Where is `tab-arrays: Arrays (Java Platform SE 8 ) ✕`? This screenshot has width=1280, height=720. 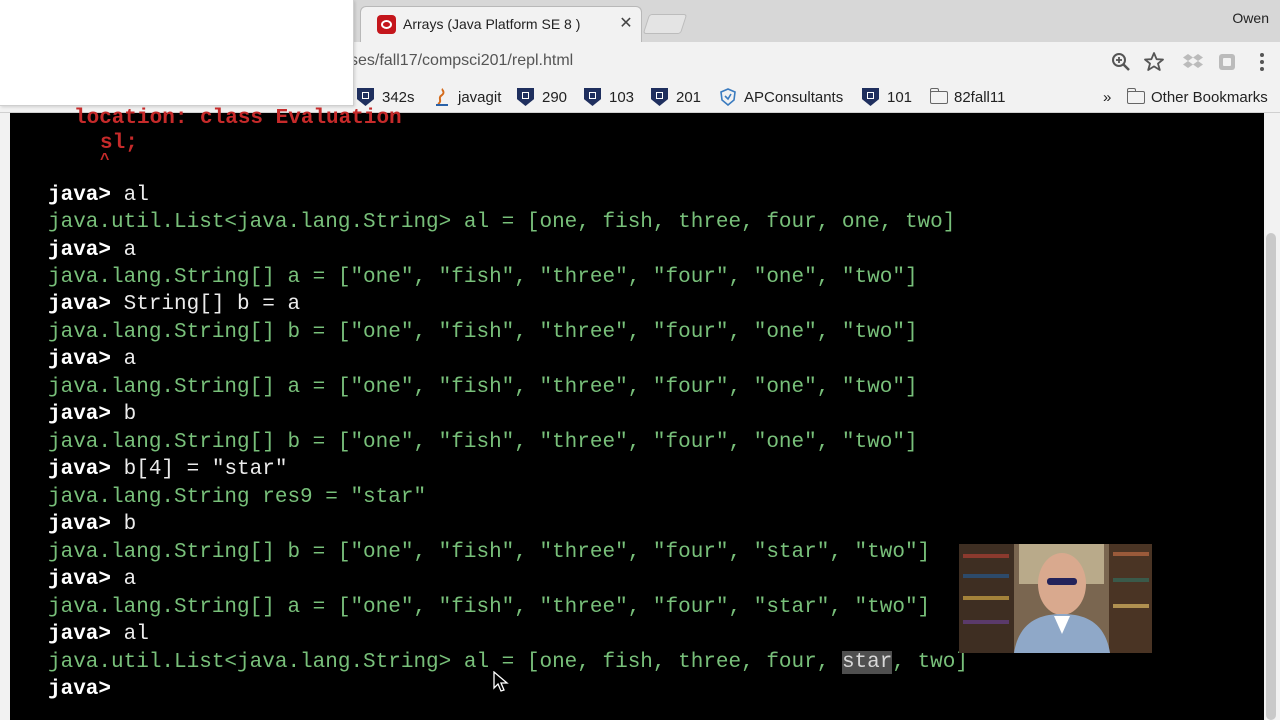 tab-arrays: Arrays (Java Platform SE 8 ) ✕ is located at coordinates (501, 24).